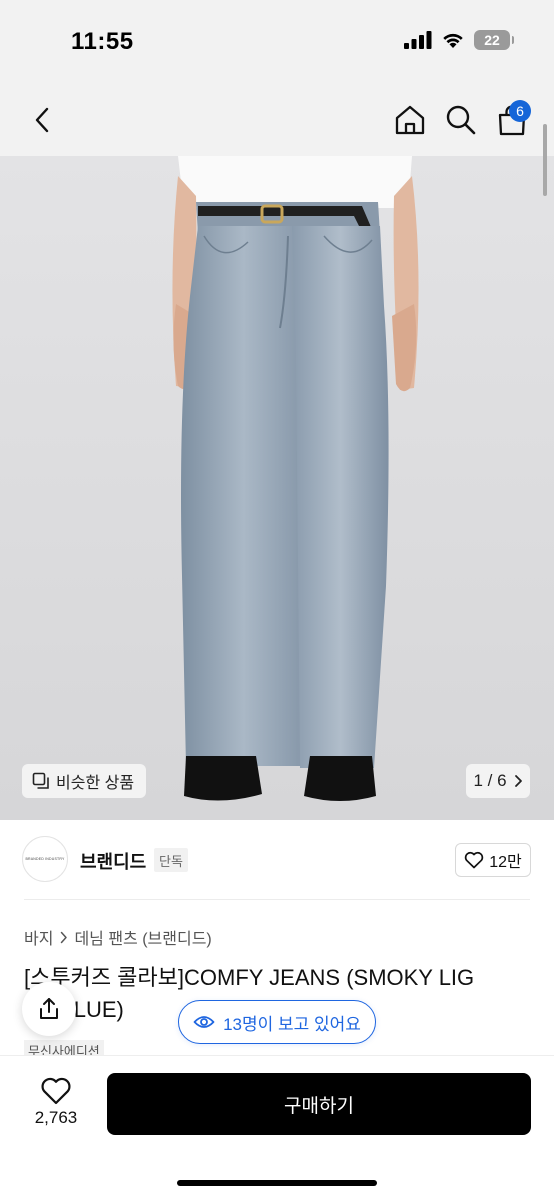  I want to click on status-icons: 22, so click(459, 40).